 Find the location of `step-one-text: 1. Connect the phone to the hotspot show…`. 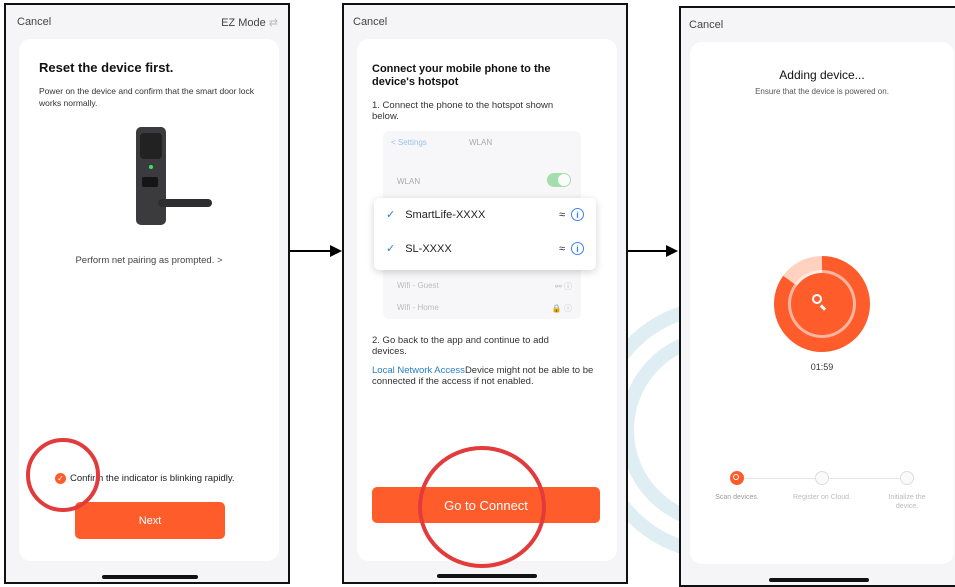

step-one-text: 1. Connect the phone to the hotspot show… is located at coordinates (463, 111).